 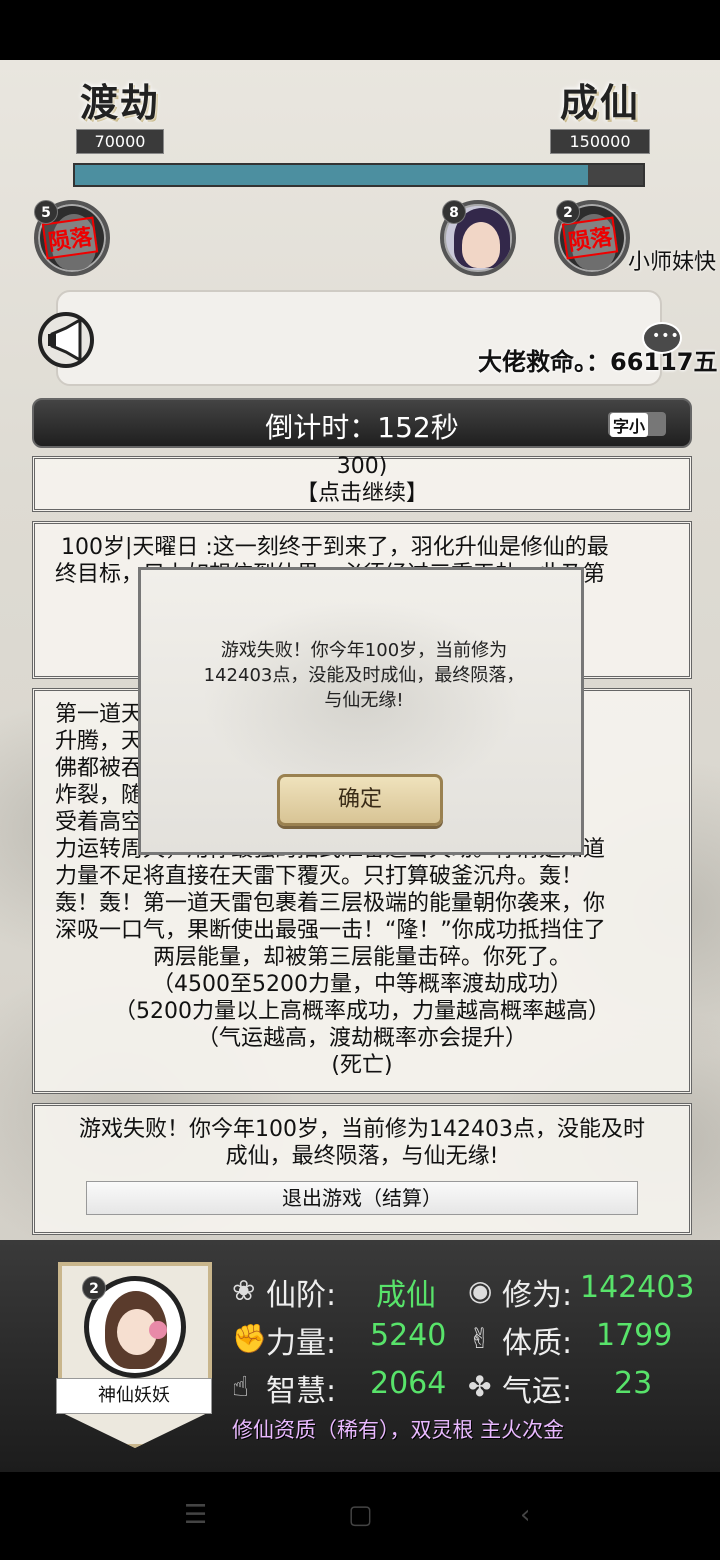 I want to click on cultivation-icon: ◉, so click(x=480, y=1290).